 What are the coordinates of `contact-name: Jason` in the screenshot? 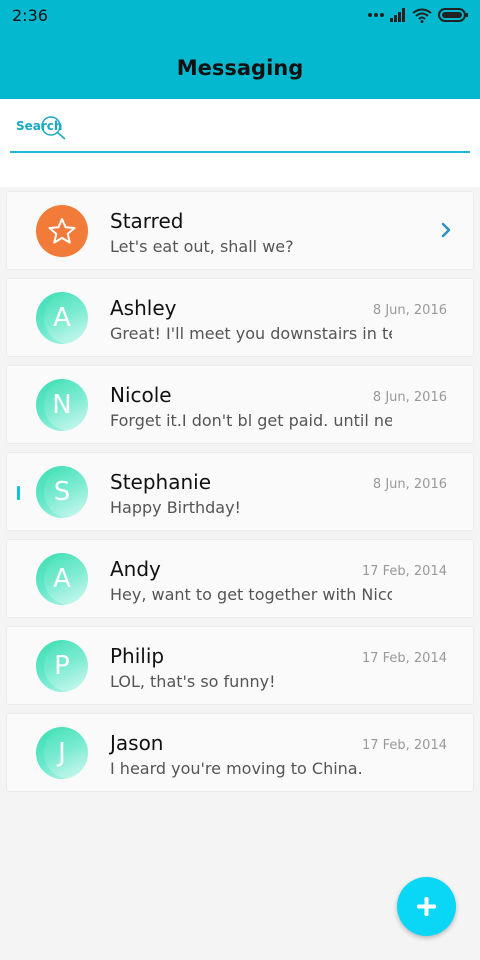 It's located at (137, 743).